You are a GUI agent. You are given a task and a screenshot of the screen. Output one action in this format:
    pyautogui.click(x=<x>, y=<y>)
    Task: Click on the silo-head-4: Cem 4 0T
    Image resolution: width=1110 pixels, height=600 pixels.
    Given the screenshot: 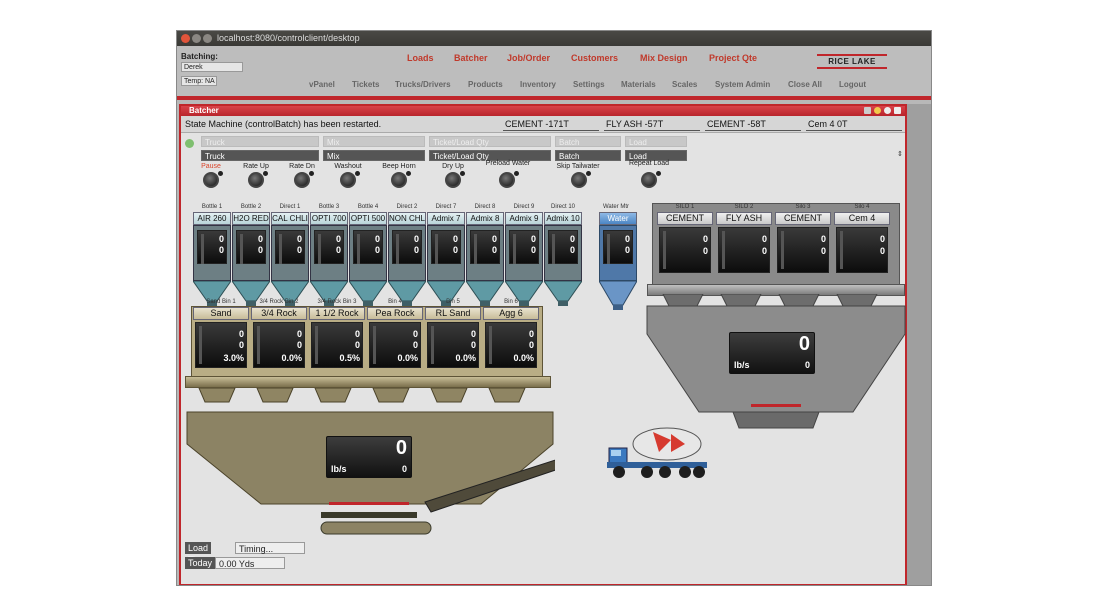 What is the action you would take?
    pyautogui.click(x=854, y=124)
    